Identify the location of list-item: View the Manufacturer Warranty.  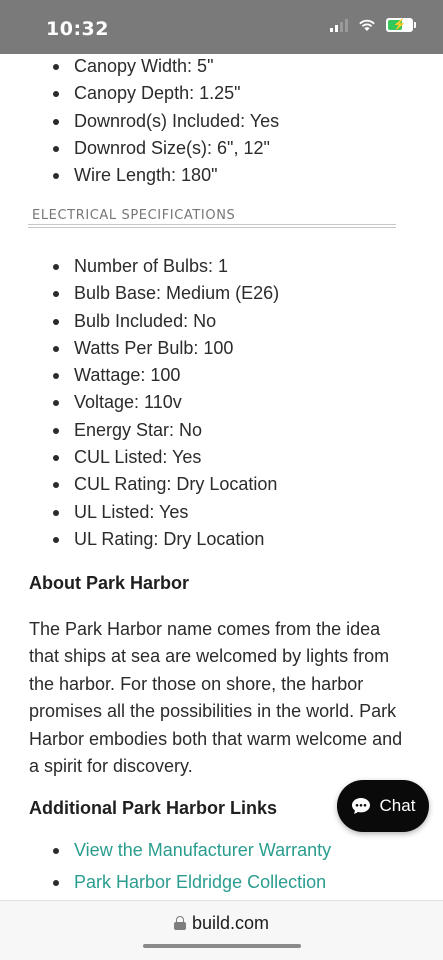
(190, 853).